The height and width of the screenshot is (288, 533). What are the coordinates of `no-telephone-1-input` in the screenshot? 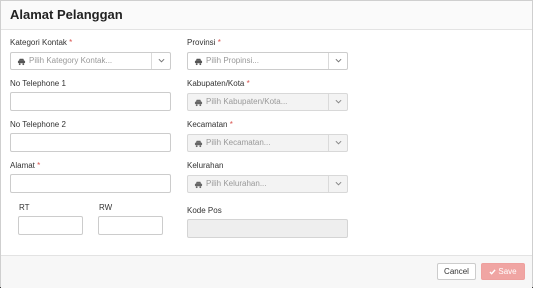 It's located at (90, 101).